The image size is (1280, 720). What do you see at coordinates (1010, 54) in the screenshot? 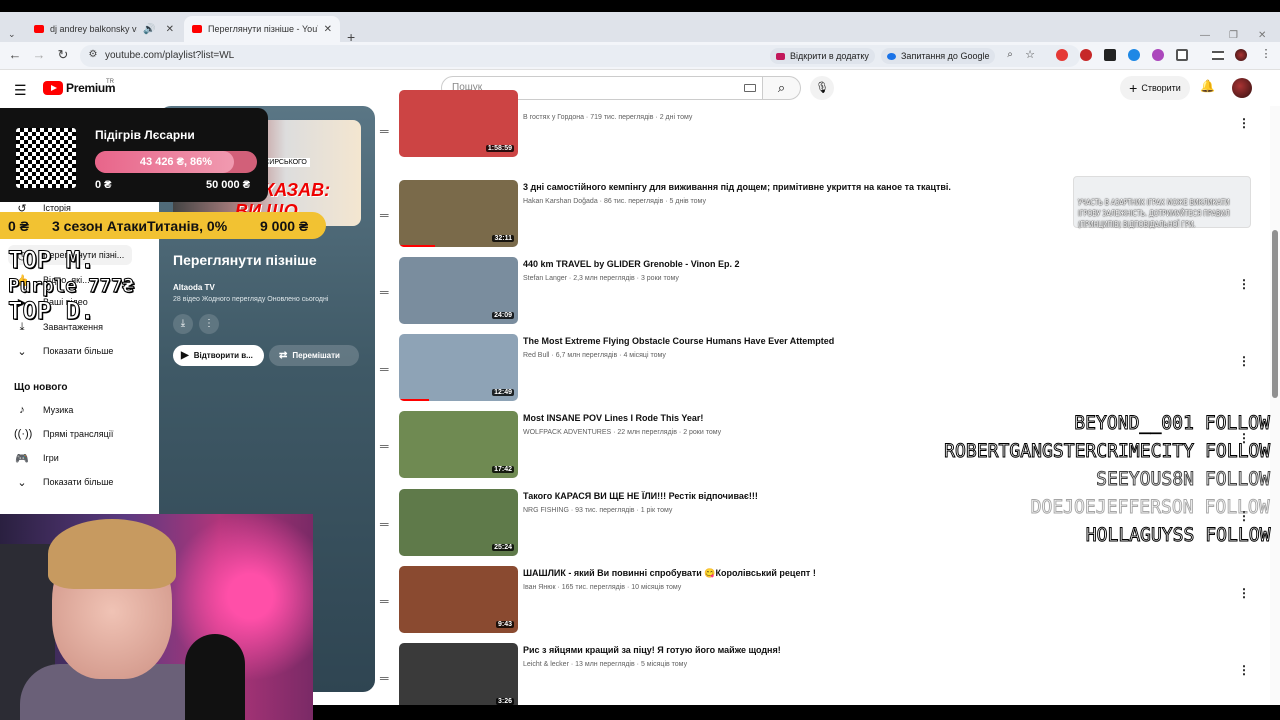
I see `zoom-icon: ⌕` at bounding box center [1010, 54].